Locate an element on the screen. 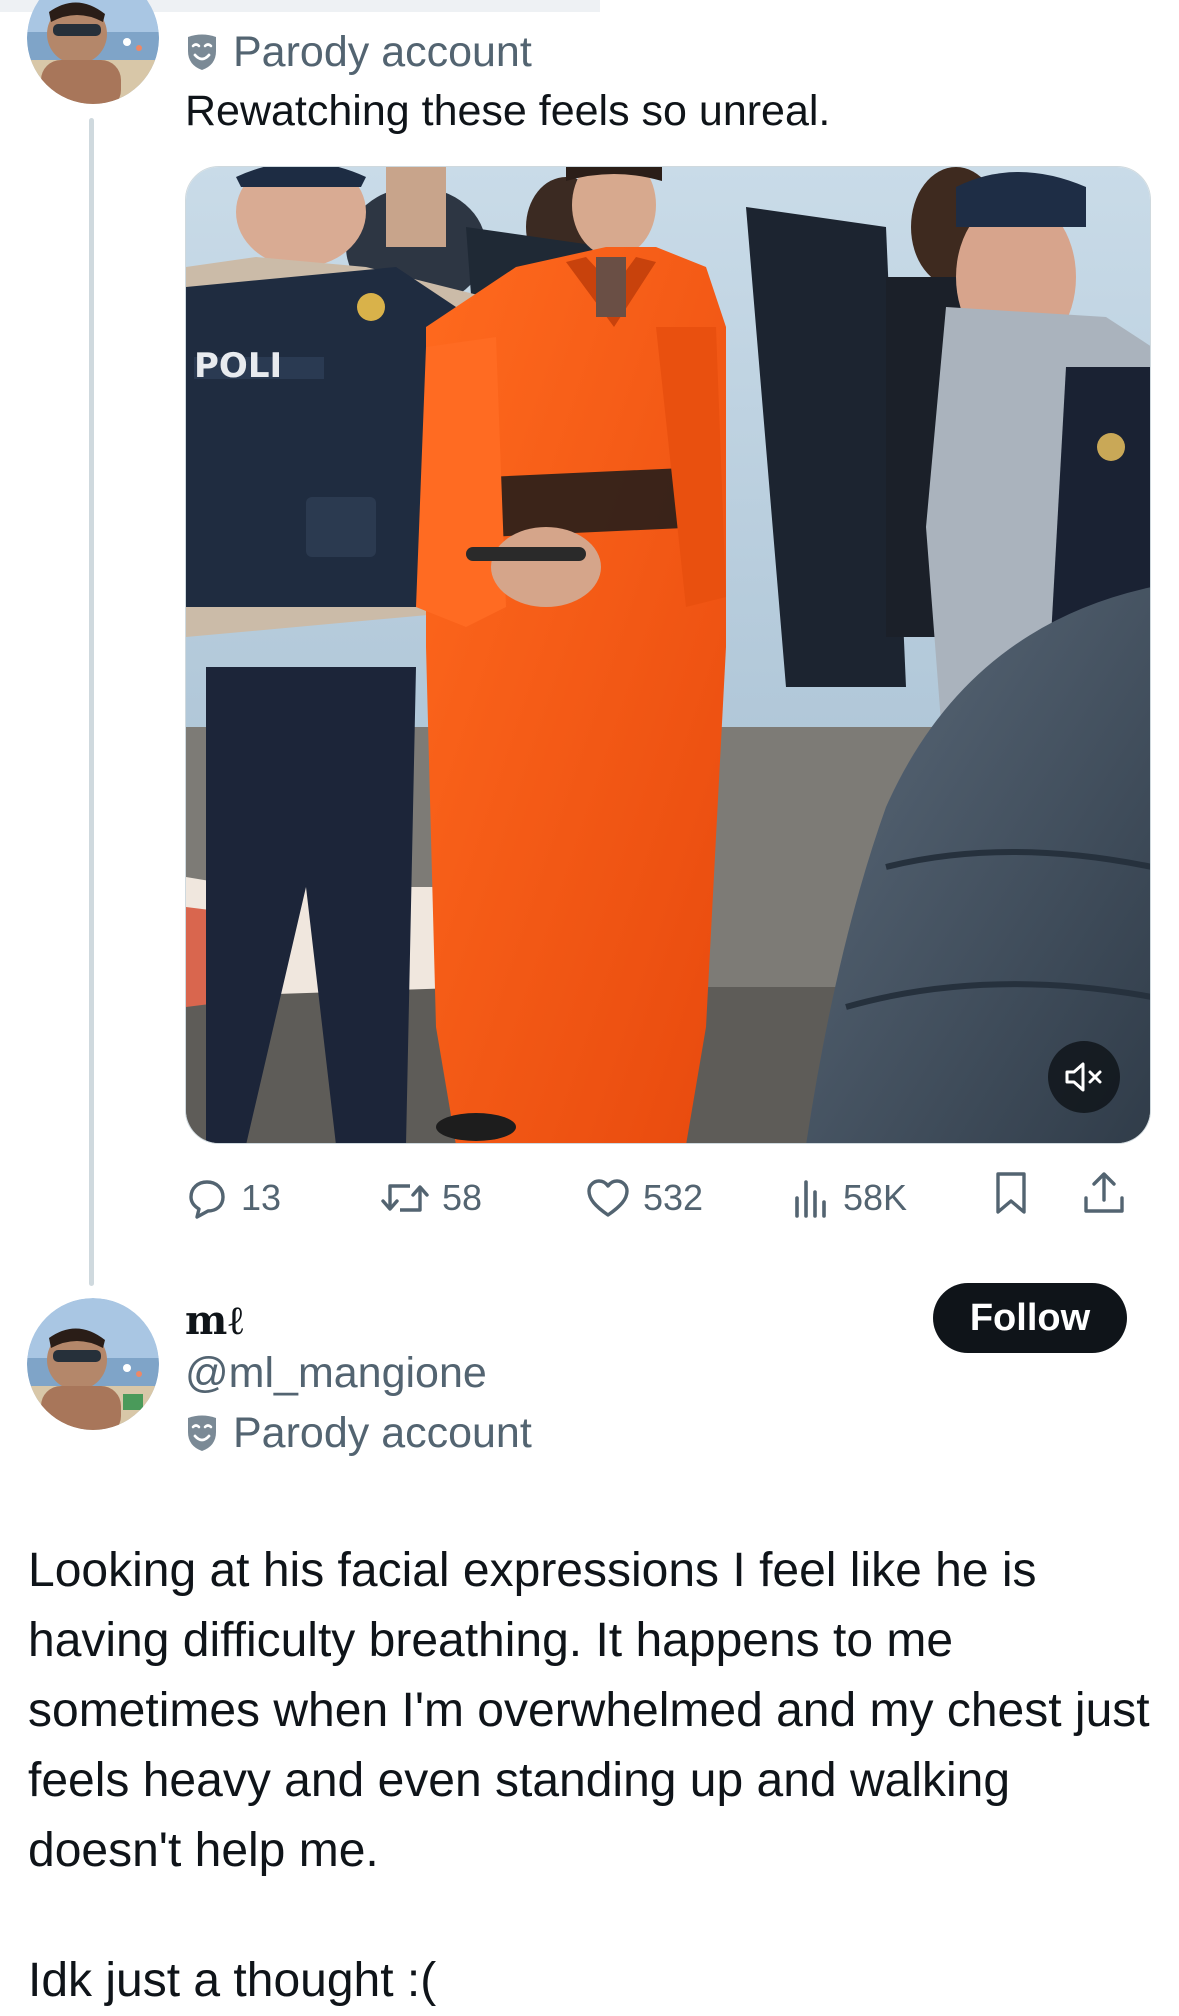  post-body-trailing-line: Idk just a thought :( is located at coordinates (232, 1980).